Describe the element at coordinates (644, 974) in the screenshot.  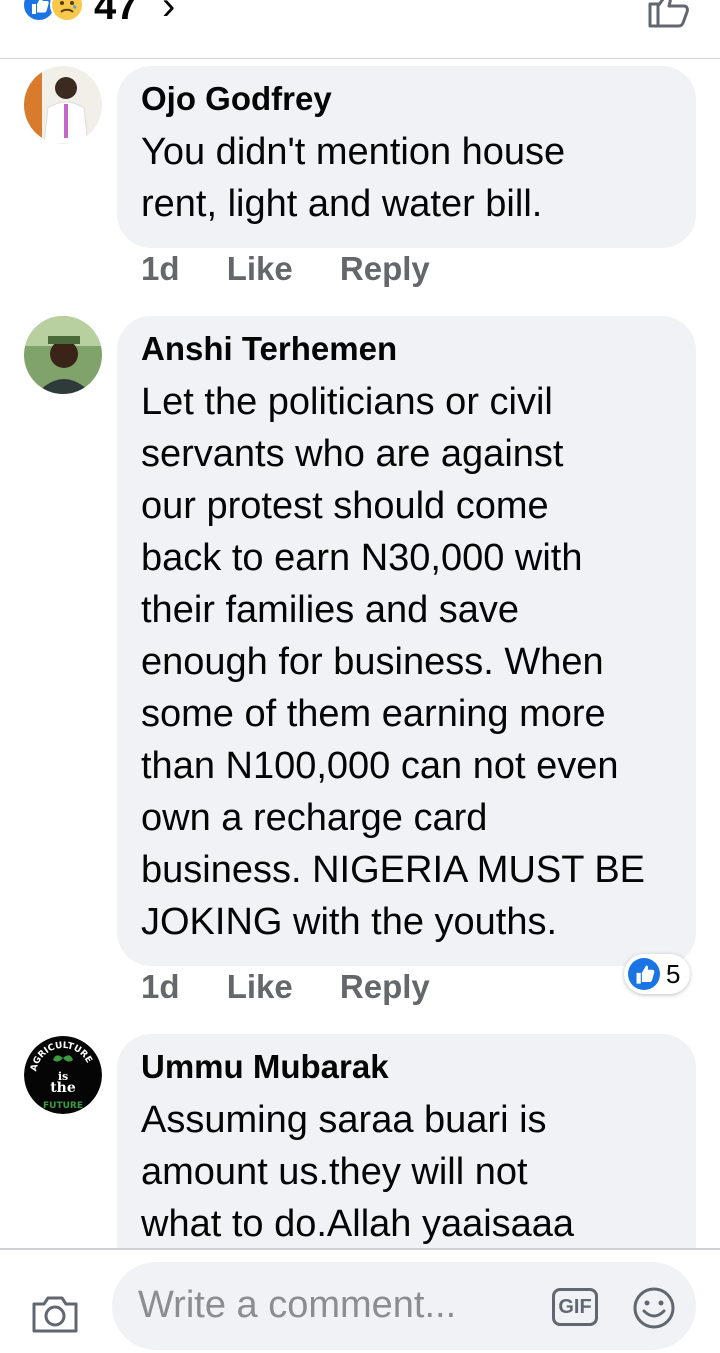
I see `like-reaction-icon` at that location.